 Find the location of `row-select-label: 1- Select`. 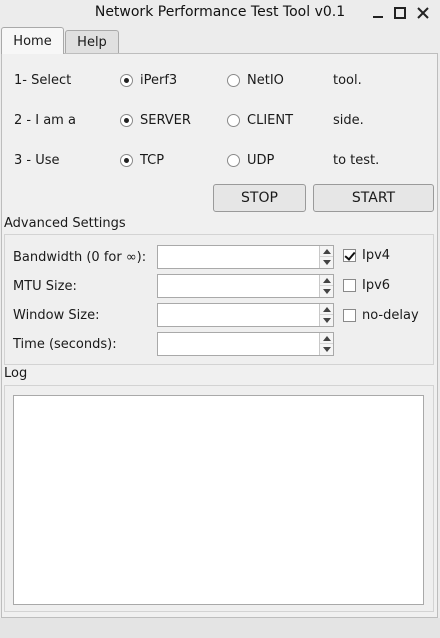

row-select-label: 1- Select is located at coordinates (43, 80).